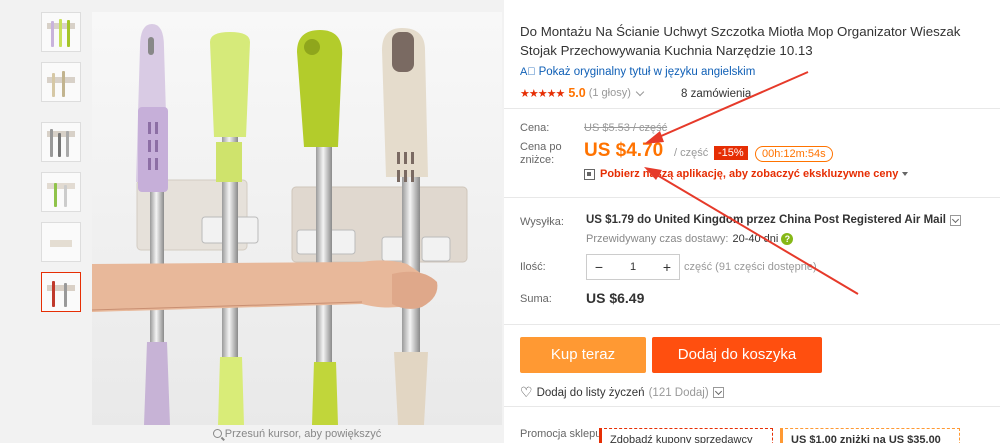 Image resolution: width=1000 pixels, height=443 pixels. What do you see at coordinates (678, 392) in the screenshot?
I see `wishlist-count: (121 Dodaj)` at bounding box center [678, 392].